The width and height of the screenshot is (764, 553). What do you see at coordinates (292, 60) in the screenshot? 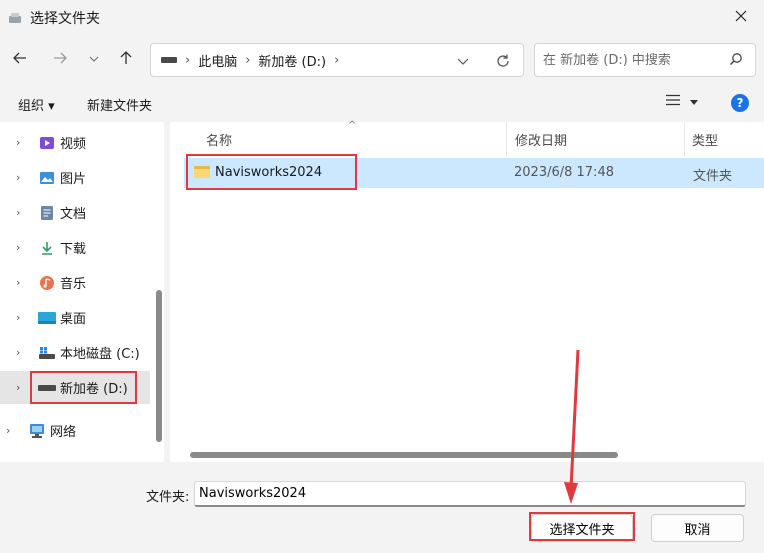
I see `breadcrumb-drive-d: 新加卷 (D:)` at bounding box center [292, 60].